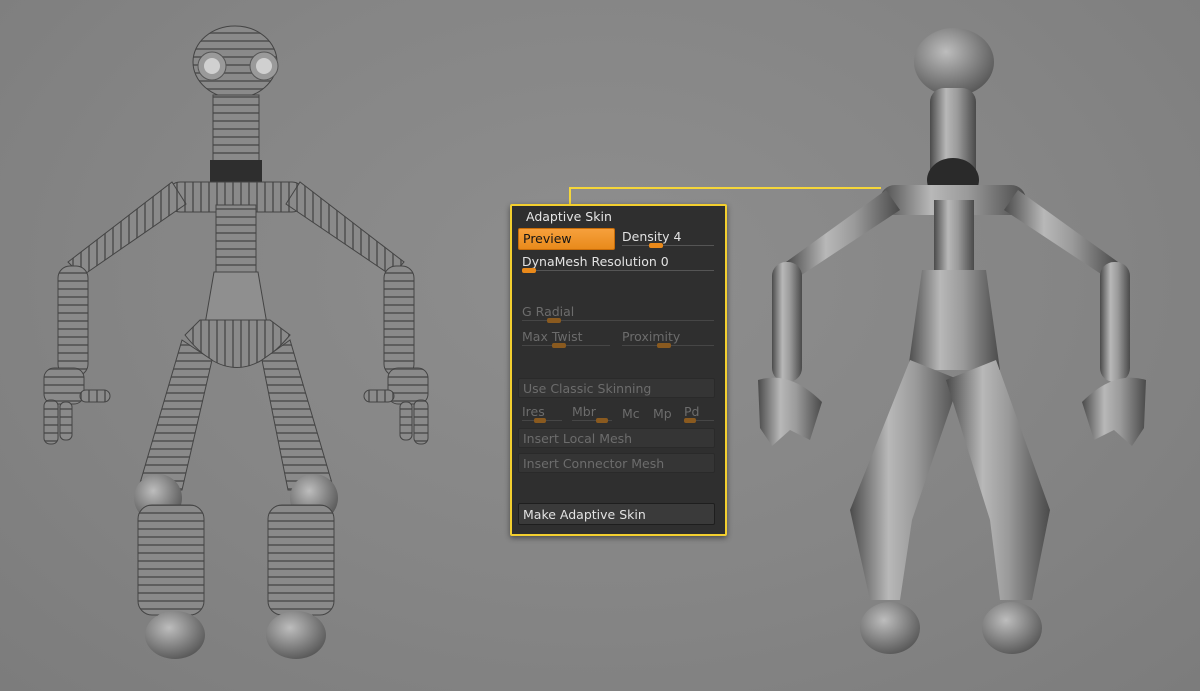 This screenshot has width=1200, height=691. I want to click on mc-button: Mc, so click(631, 415).